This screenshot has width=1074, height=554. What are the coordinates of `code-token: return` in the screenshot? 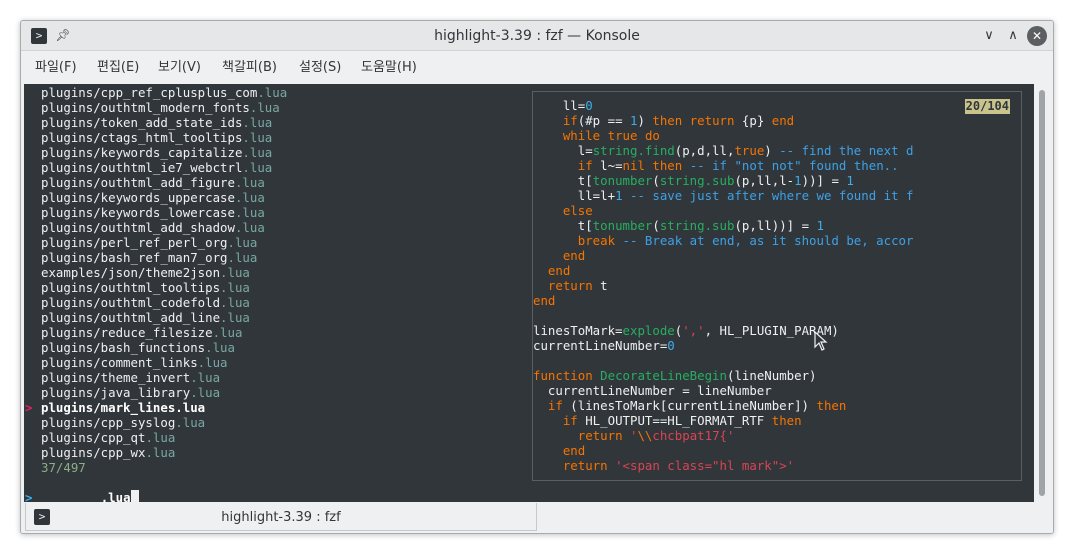 It's located at (712, 120).